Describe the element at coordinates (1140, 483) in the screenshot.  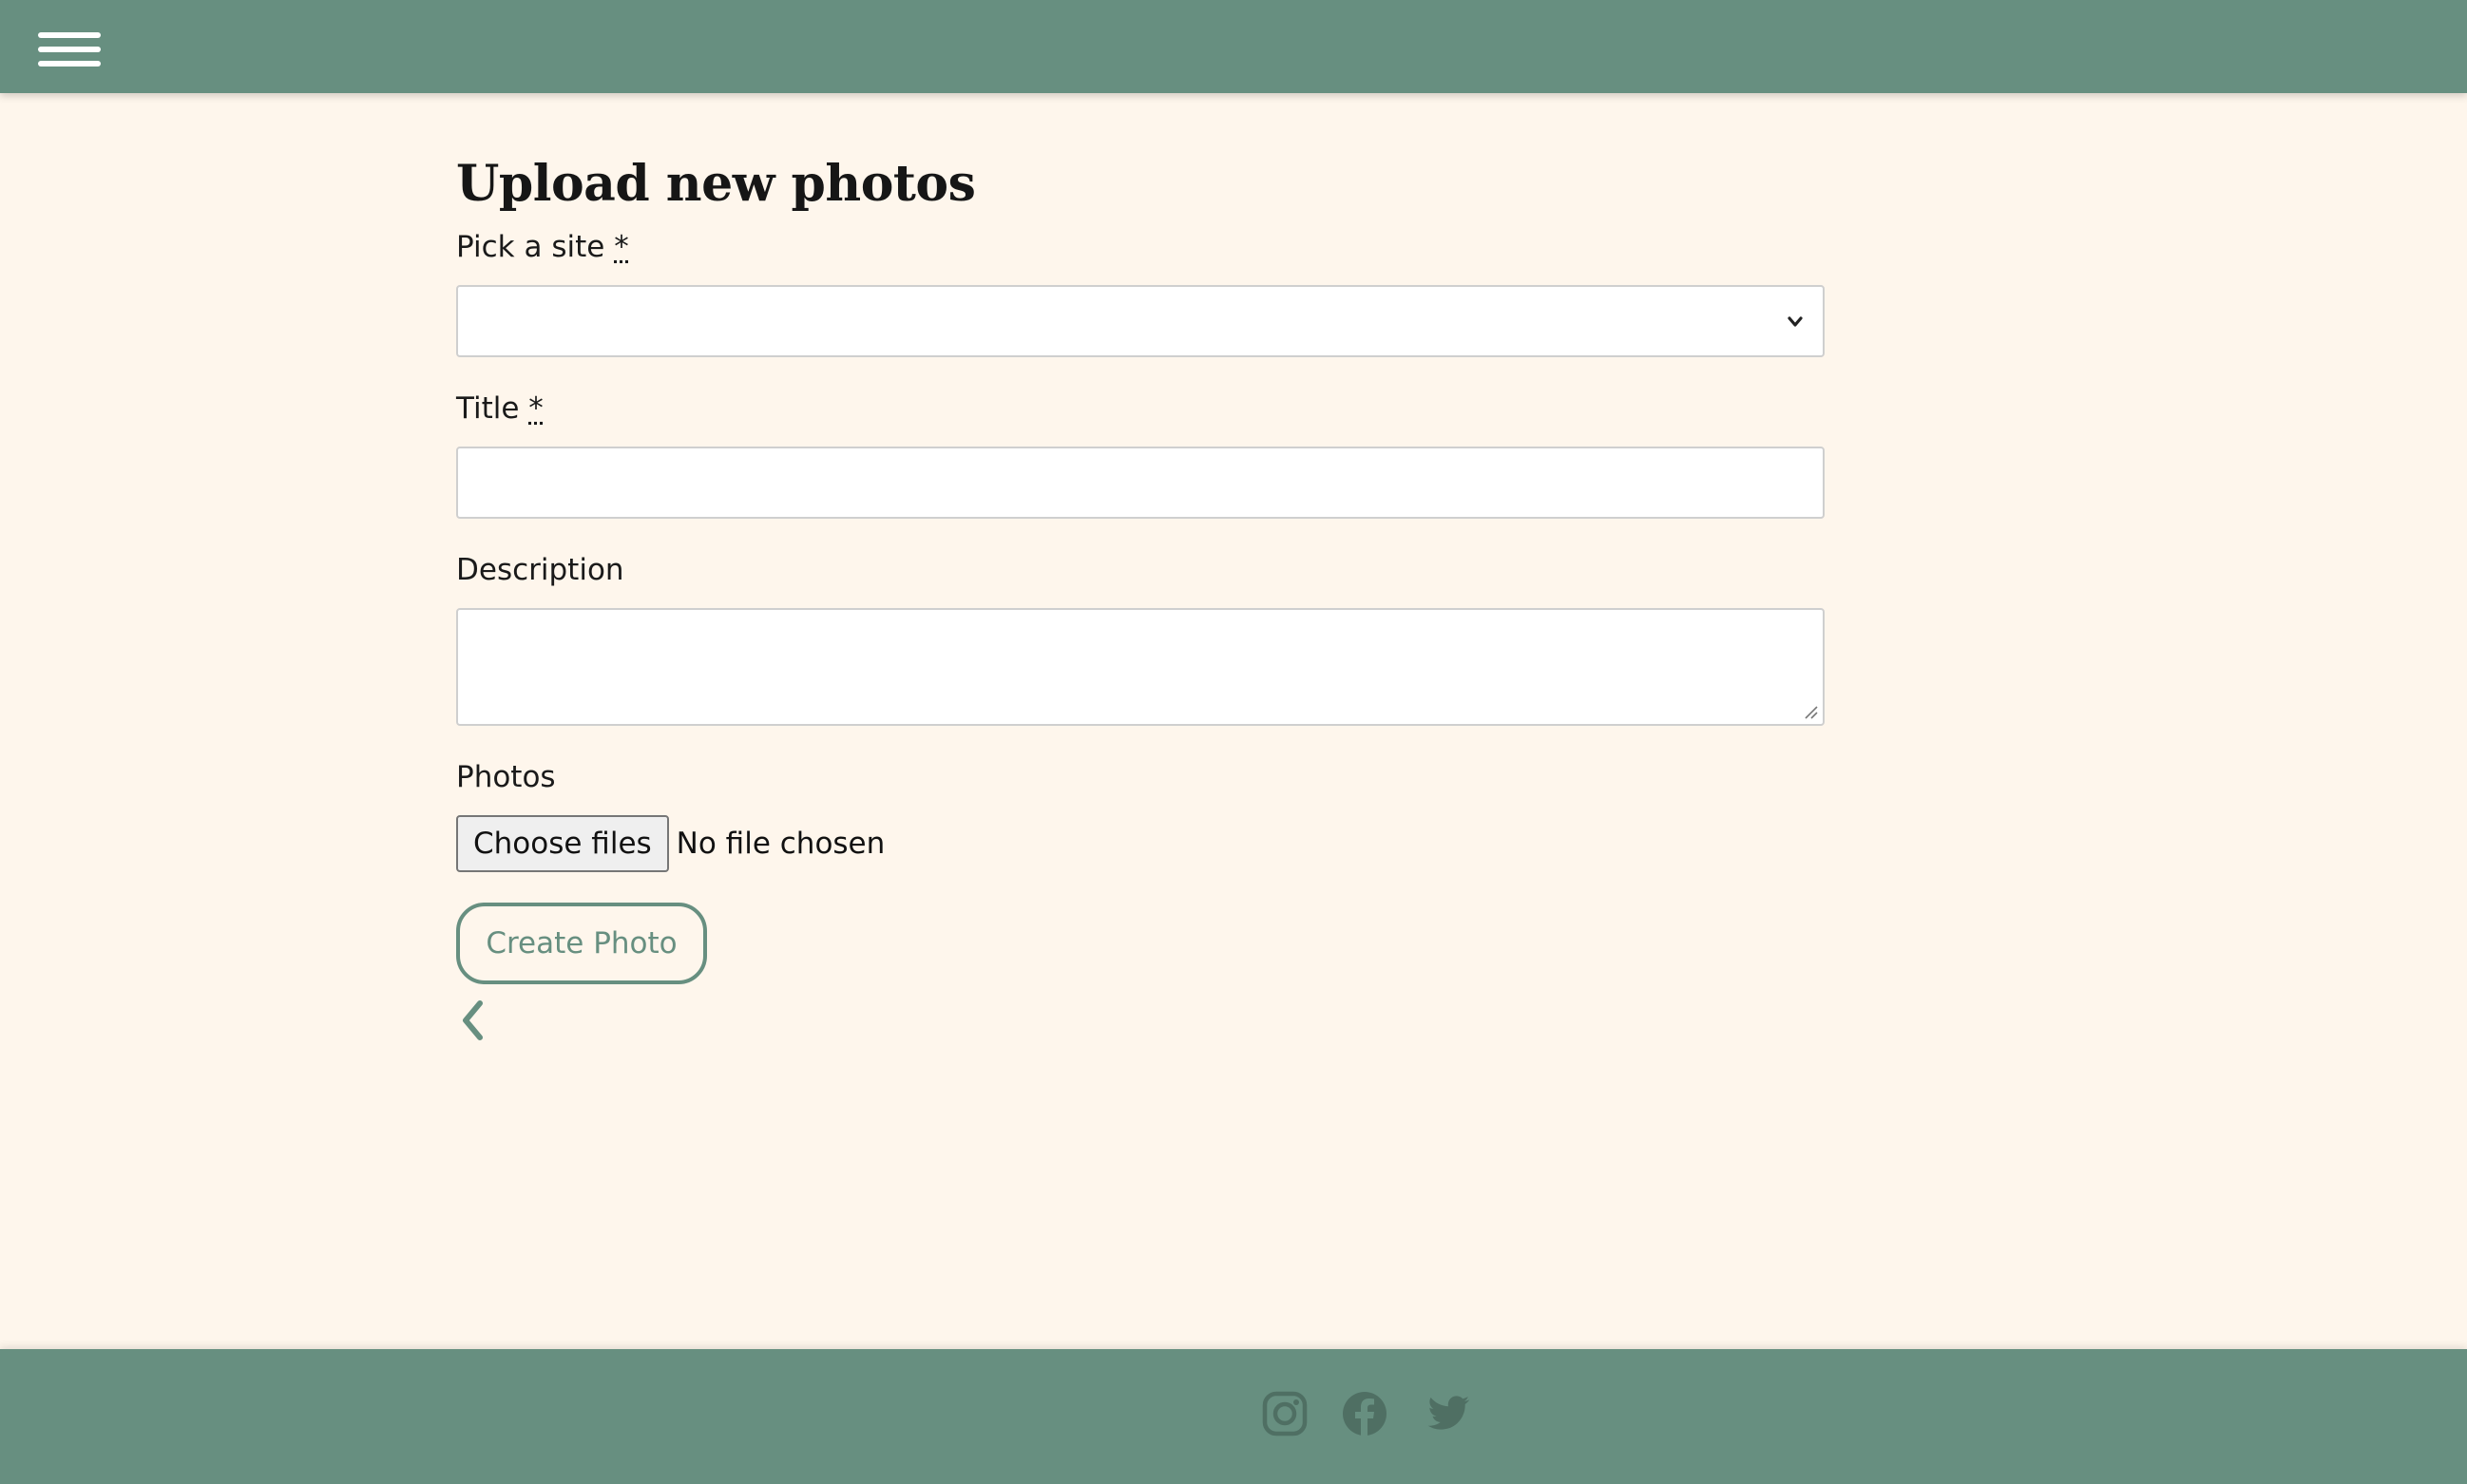
I see `title-input` at that location.